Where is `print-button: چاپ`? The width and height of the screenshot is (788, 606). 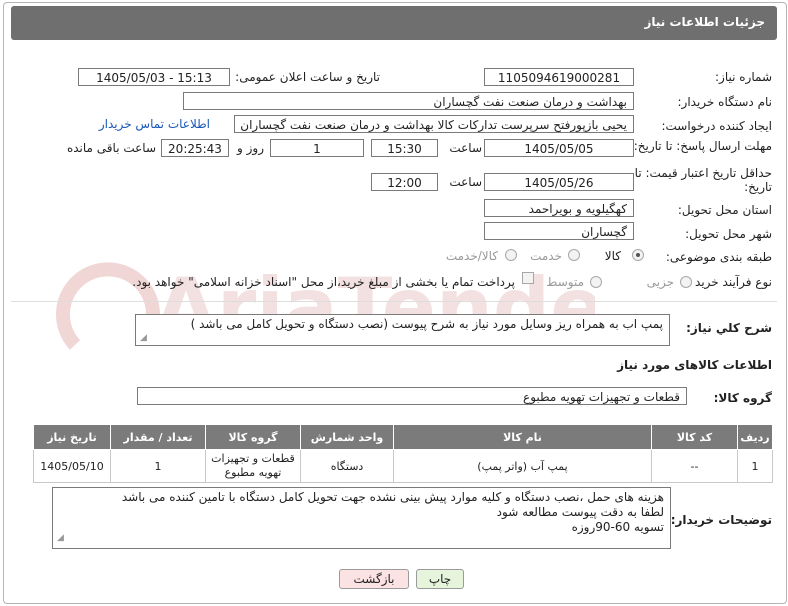 print-button: چاپ is located at coordinates (440, 579).